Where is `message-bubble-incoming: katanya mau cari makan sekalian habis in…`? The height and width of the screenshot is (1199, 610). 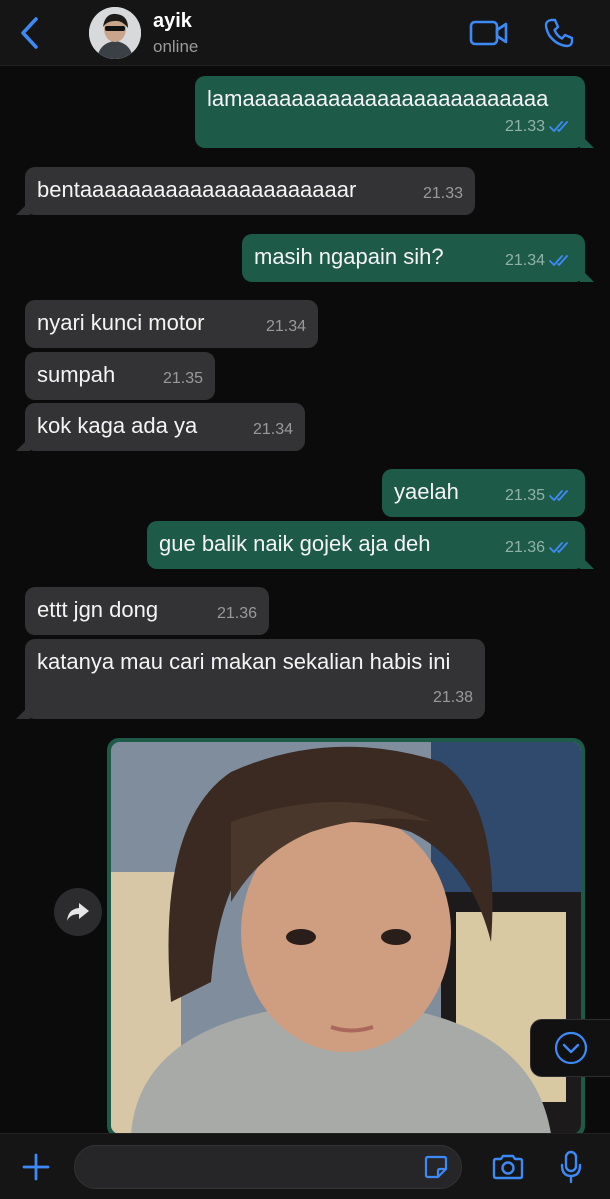
message-bubble-incoming: katanya mau cari makan sekalian habis in… is located at coordinates (250, 679).